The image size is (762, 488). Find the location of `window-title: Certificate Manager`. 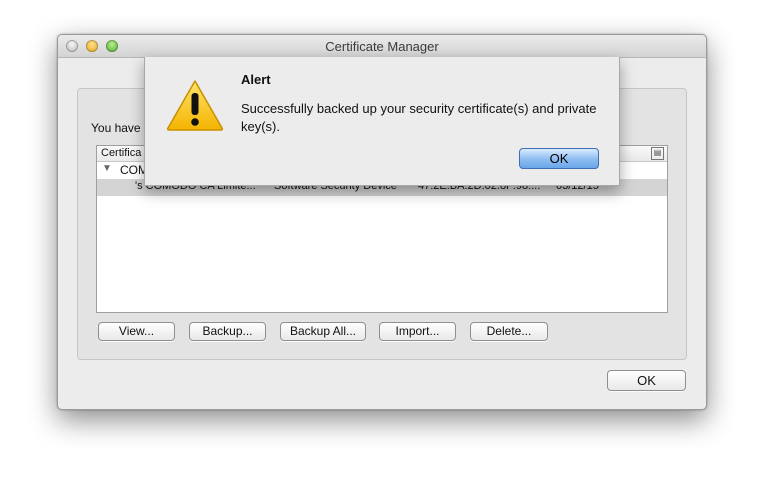

window-title: Certificate Manager is located at coordinates (382, 46).